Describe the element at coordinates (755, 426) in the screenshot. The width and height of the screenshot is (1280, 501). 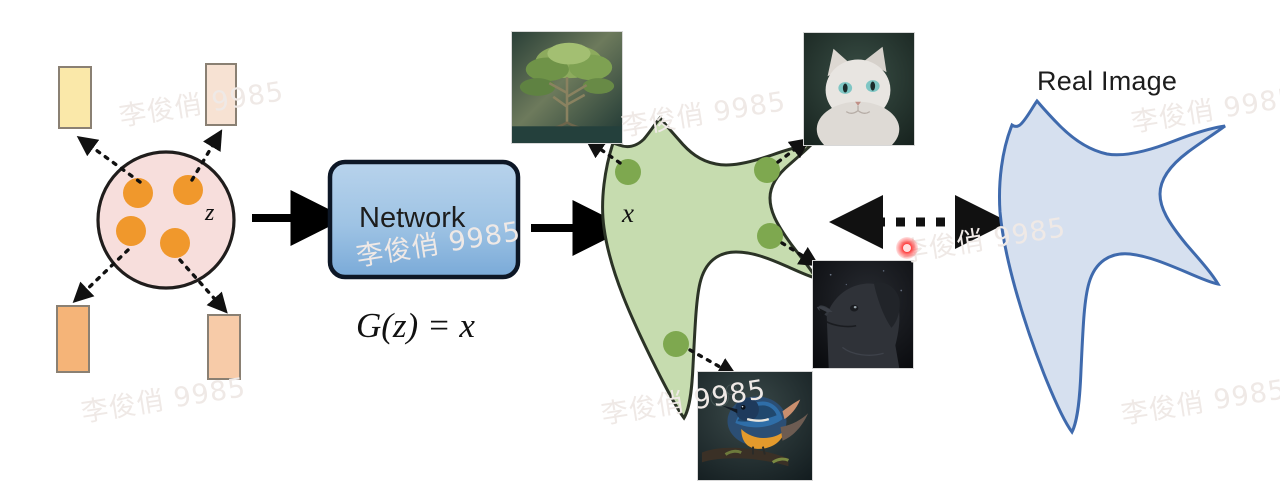
I see `thumbnail-bird` at that location.